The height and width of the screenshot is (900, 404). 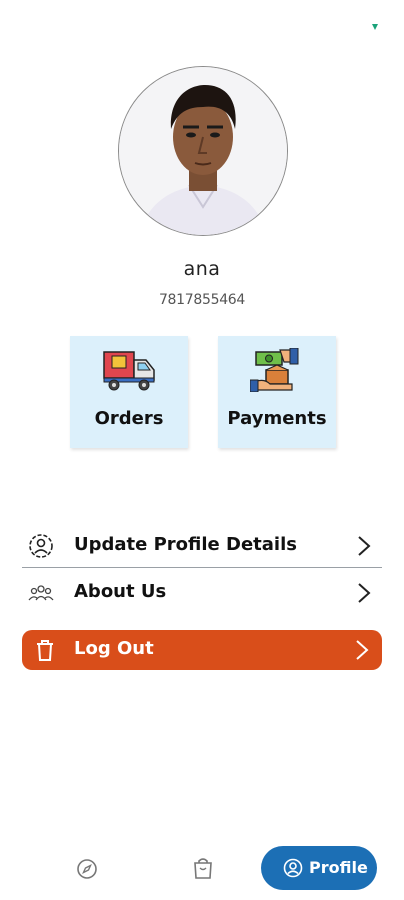 What do you see at coordinates (129, 418) in the screenshot?
I see `orders-label: Orders` at bounding box center [129, 418].